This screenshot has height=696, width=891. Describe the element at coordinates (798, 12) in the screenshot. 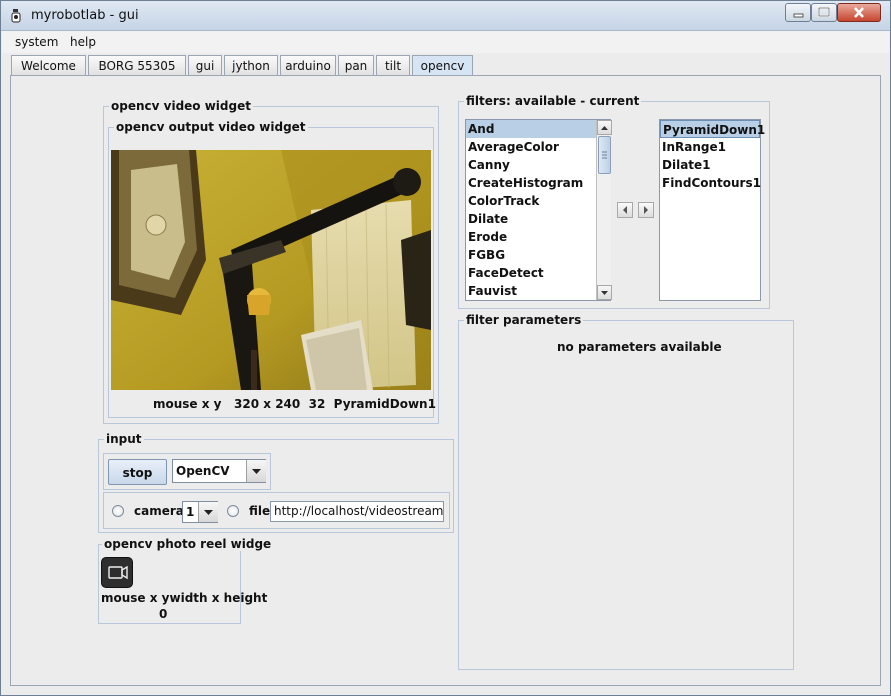

I see `minimize-button` at that location.